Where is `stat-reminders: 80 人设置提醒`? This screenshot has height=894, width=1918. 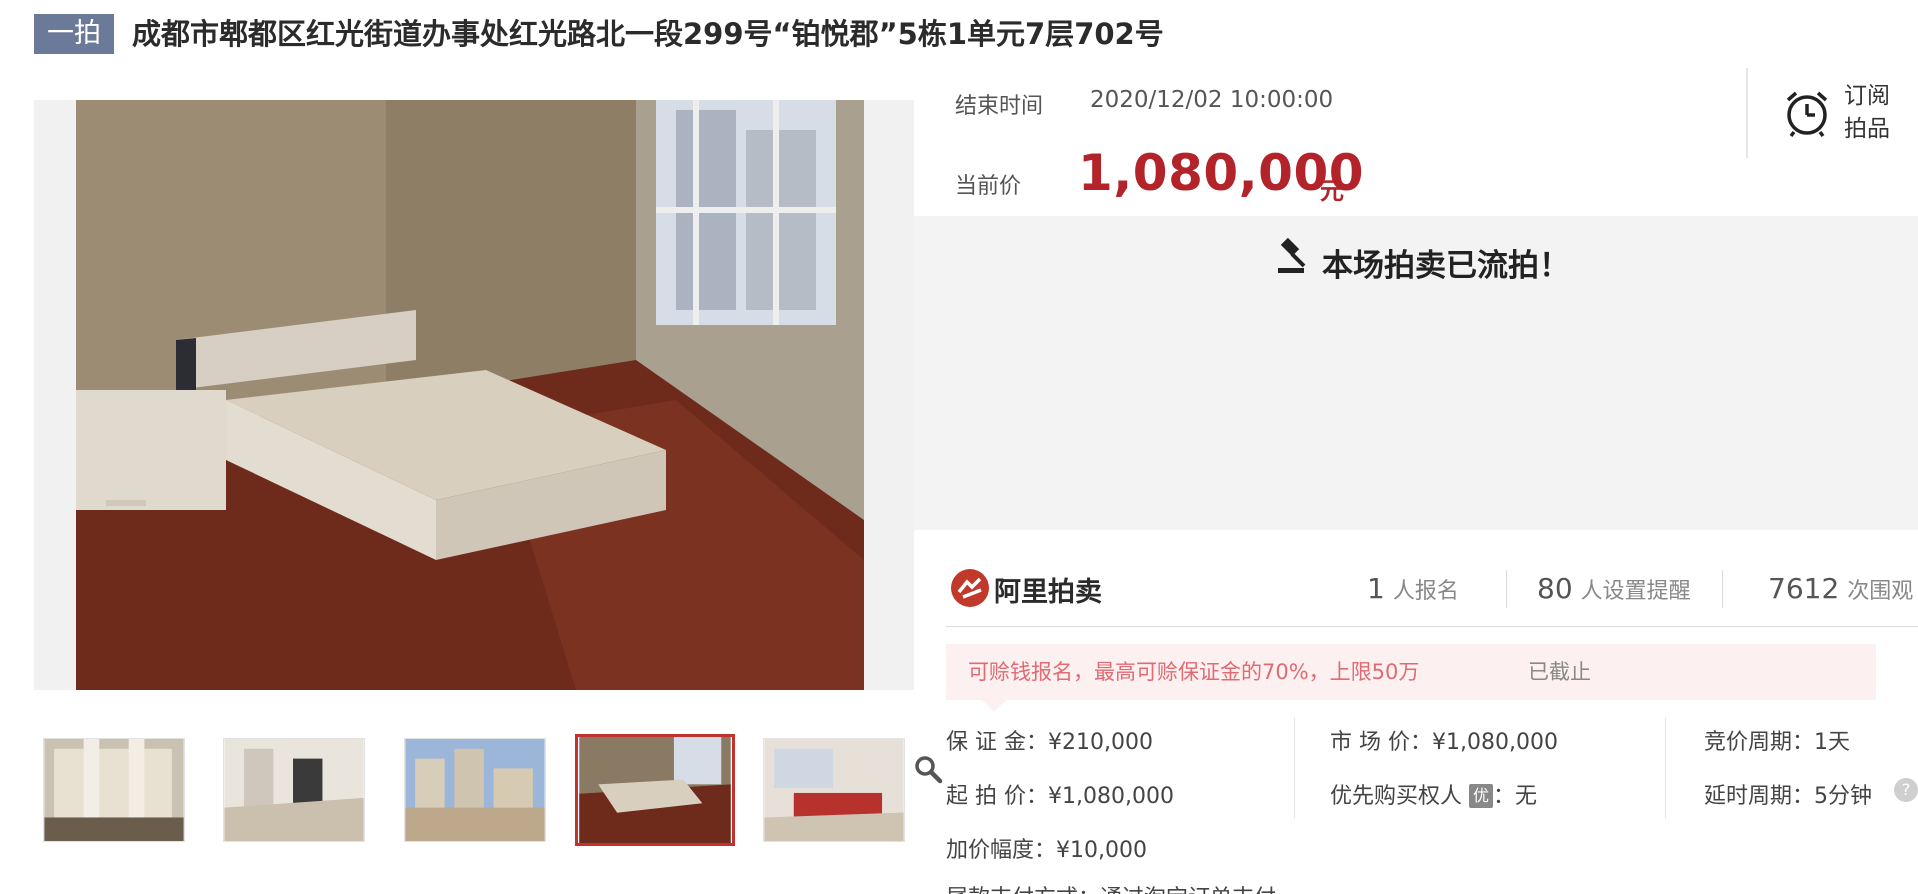
stat-reminders: 80 人设置提醒 is located at coordinates (1614, 588).